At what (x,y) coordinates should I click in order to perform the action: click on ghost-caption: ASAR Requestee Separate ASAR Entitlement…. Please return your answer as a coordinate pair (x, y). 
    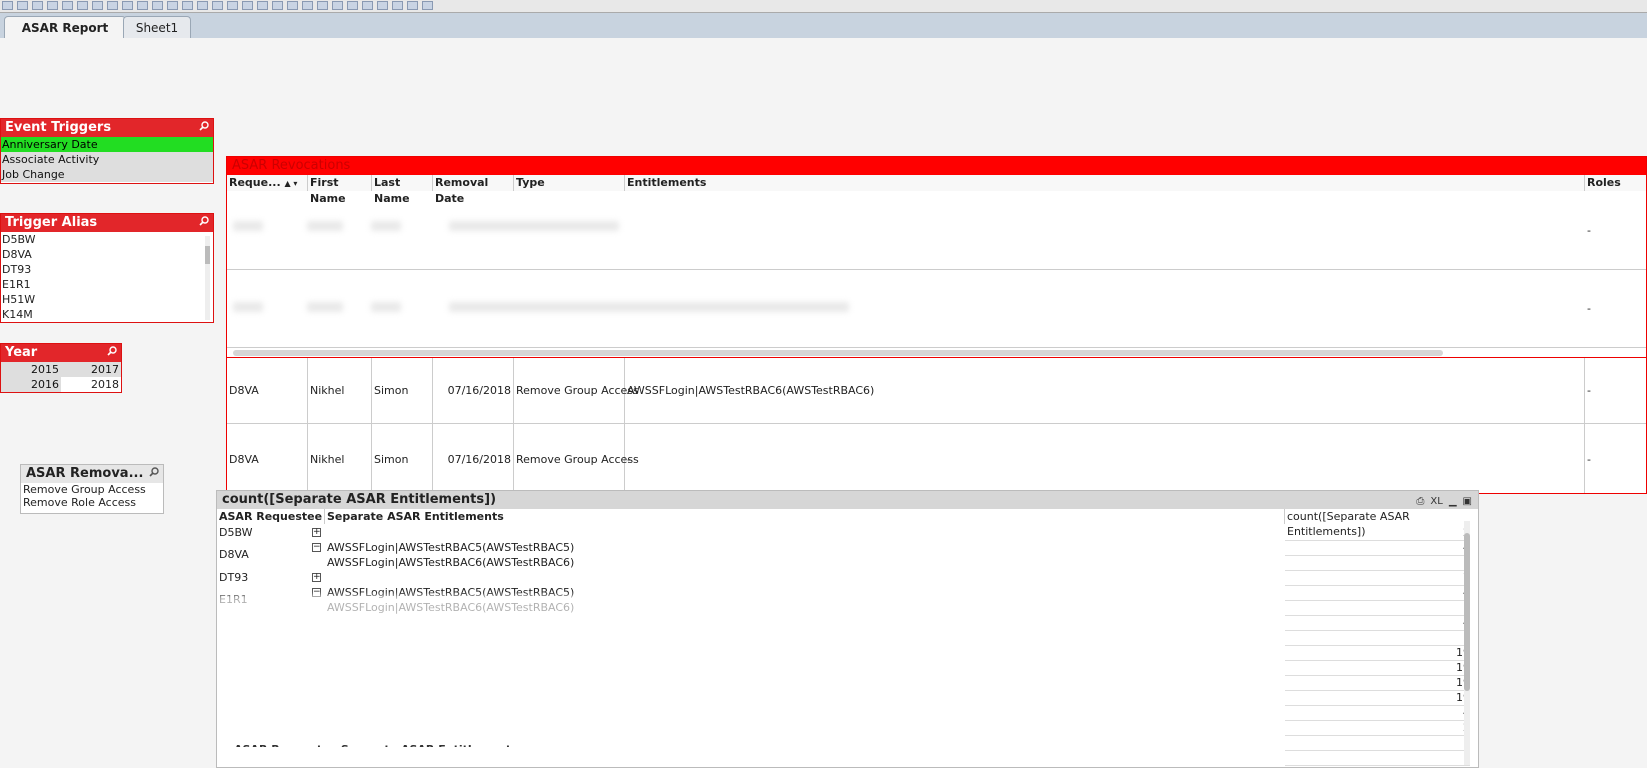
    Looking at the image, I should click on (604, 744).